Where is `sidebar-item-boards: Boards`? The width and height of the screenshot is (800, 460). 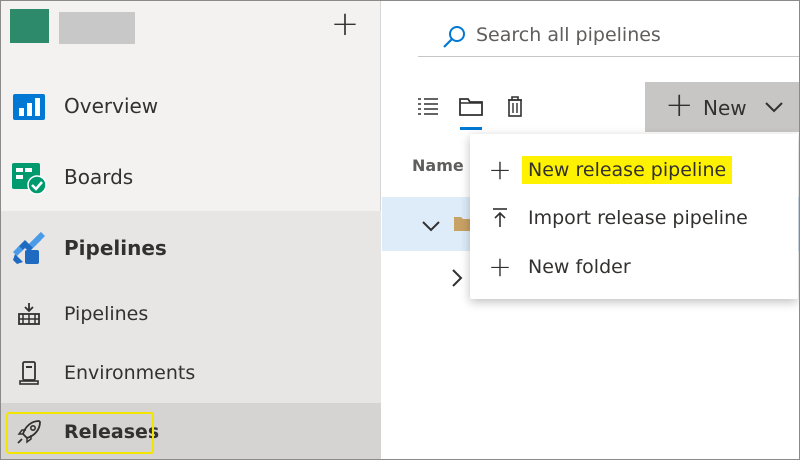 sidebar-item-boards: Boards is located at coordinates (191, 177).